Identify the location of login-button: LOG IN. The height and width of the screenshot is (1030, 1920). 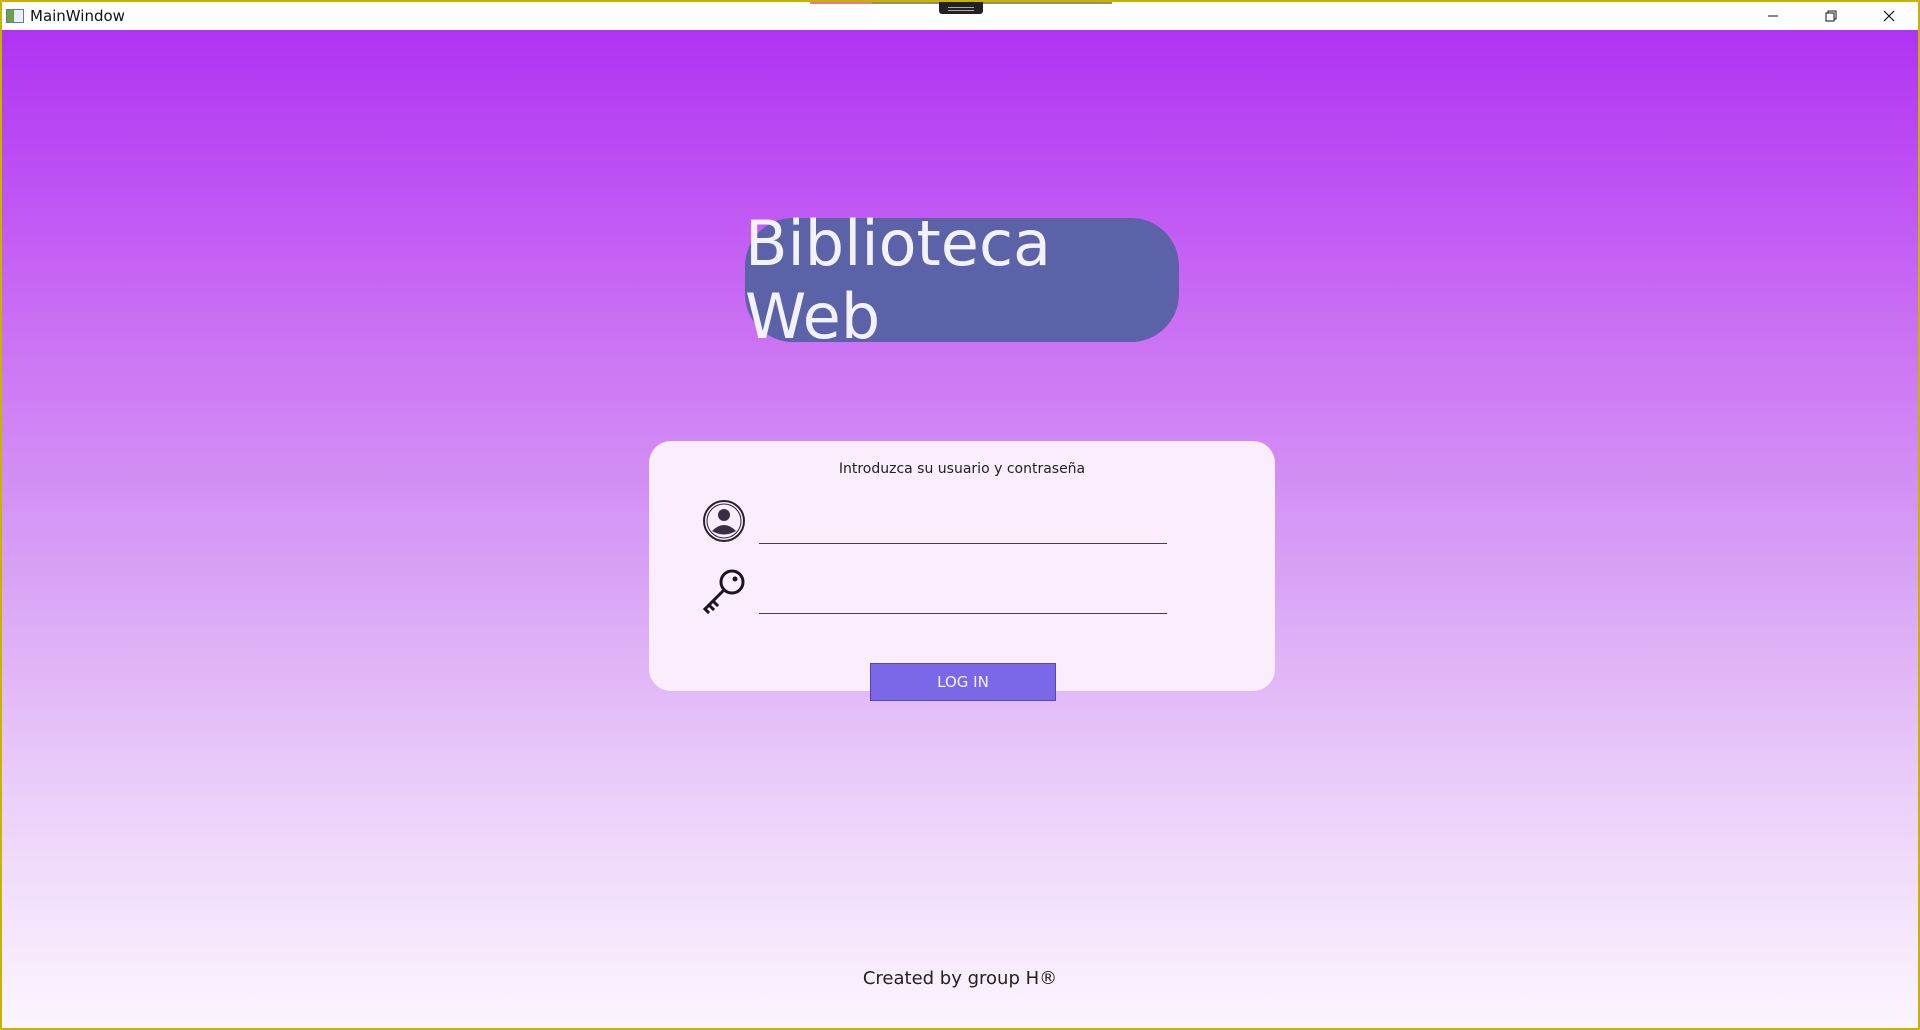
(963, 682).